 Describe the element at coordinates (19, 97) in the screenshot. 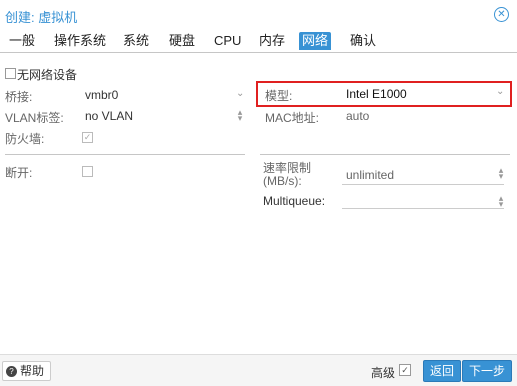

I see `bridge-label: 桥接:` at that location.